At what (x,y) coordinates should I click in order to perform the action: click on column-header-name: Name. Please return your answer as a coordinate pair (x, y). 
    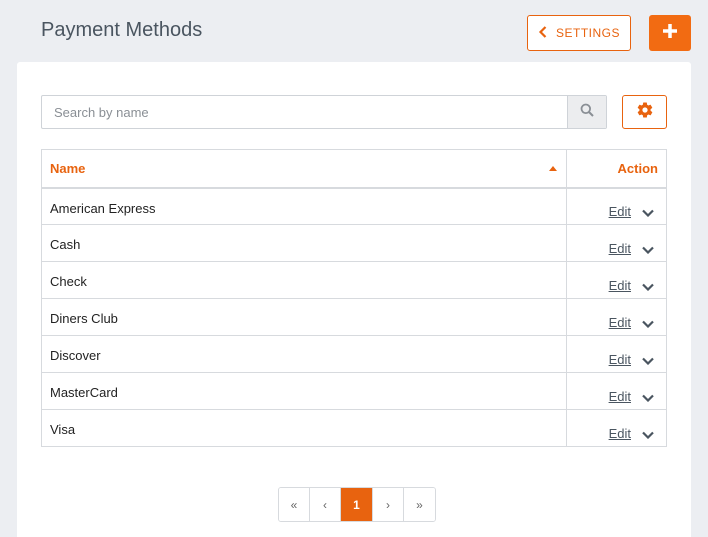
    Looking at the image, I should click on (304, 169).